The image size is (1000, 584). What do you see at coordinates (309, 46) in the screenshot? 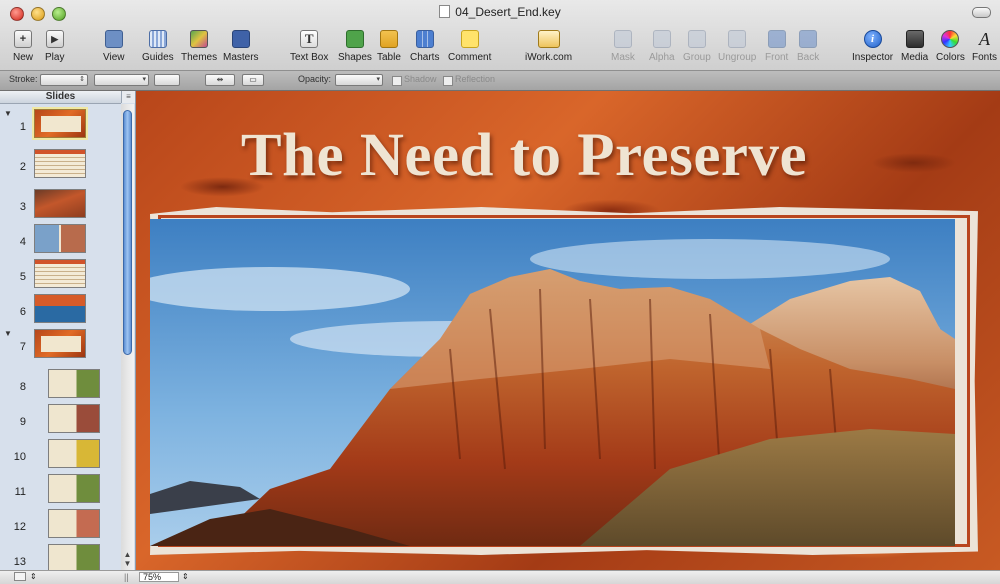
I see `text-box-button: T Text Box` at bounding box center [309, 46].